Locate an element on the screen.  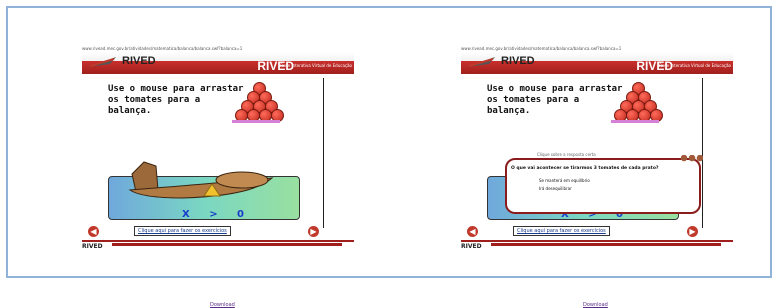
dialog-title: Clique sobre a resposta certa is located at coordinates (566, 154).